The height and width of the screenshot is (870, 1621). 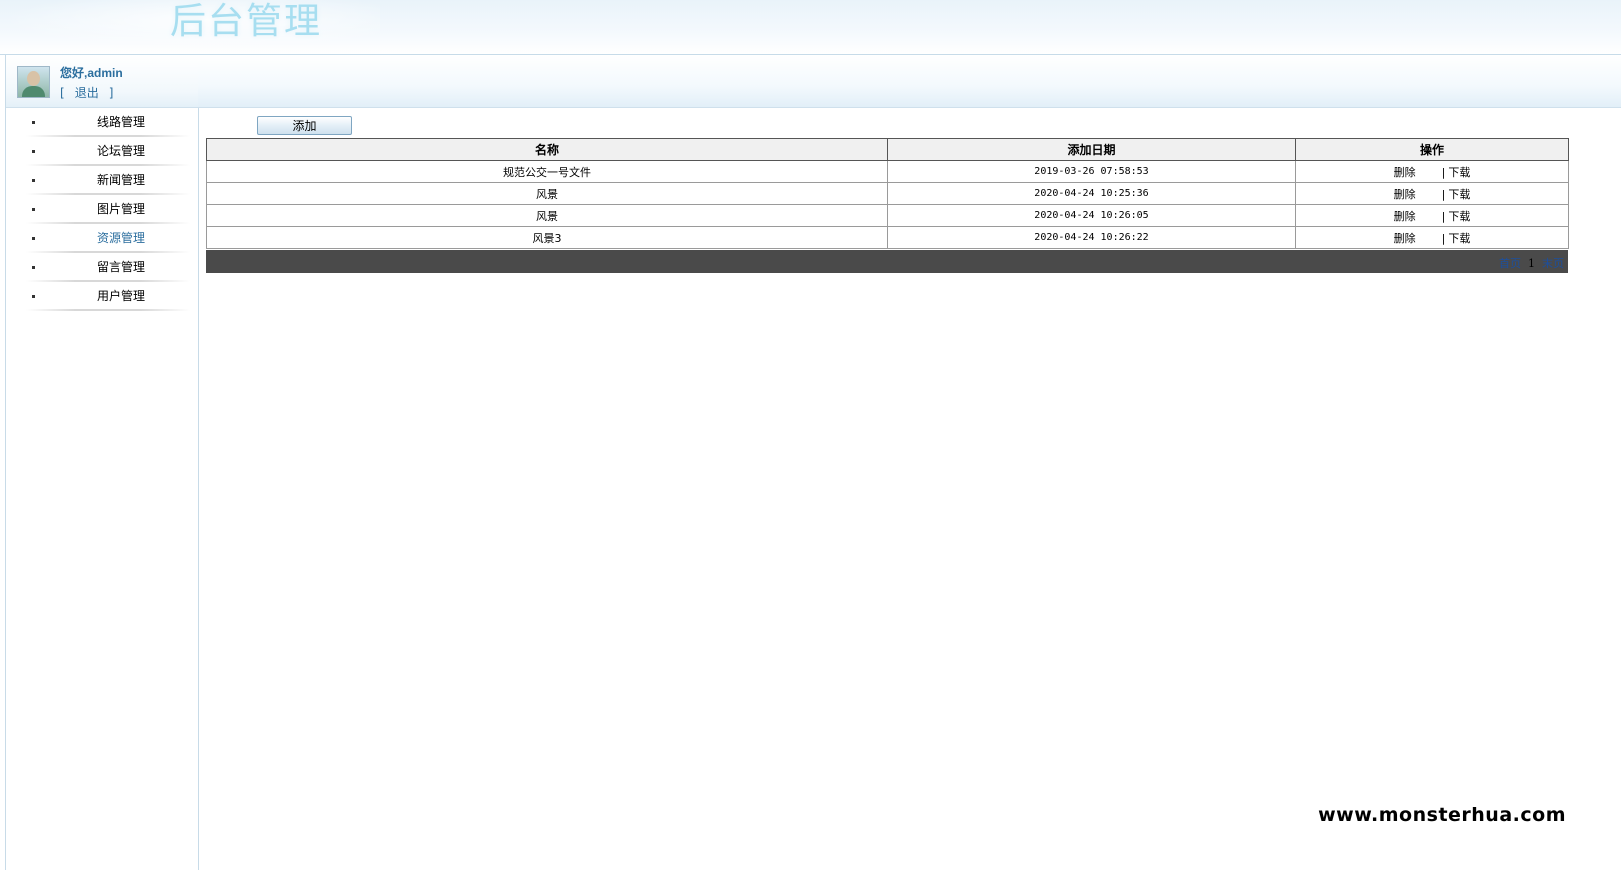 What do you see at coordinates (1091, 215) in the screenshot?
I see `cell-date: 2020-04-24 10:26:05` at bounding box center [1091, 215].